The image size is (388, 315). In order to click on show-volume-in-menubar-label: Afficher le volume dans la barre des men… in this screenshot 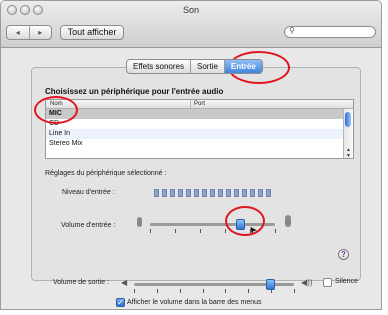, I will do `click(194, 302)`.